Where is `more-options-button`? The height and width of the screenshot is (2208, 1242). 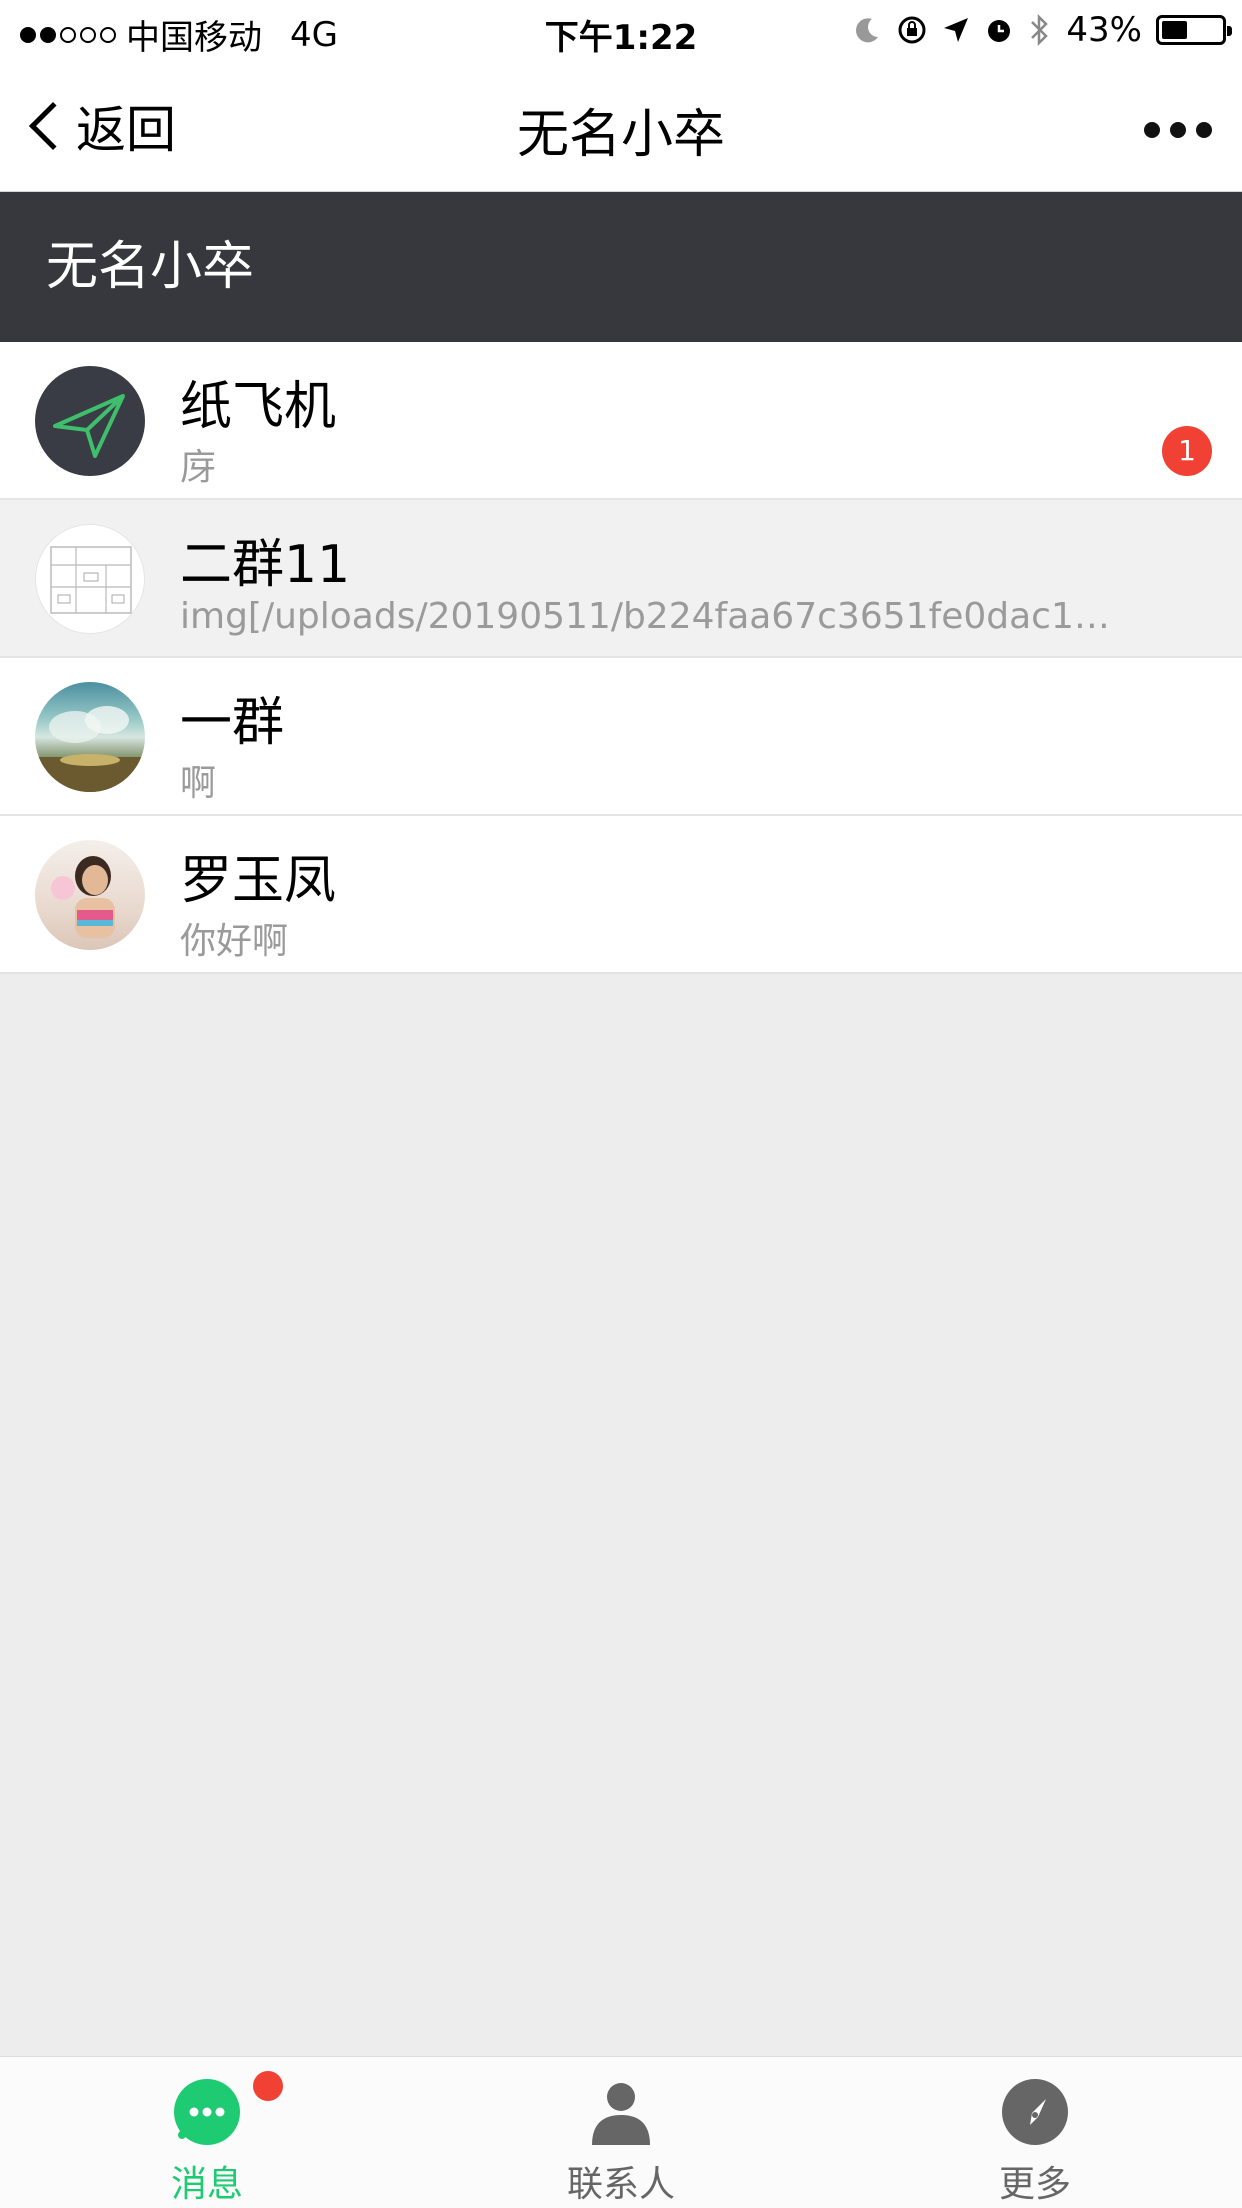 more-options-button is located at coordinates (1178, 130).